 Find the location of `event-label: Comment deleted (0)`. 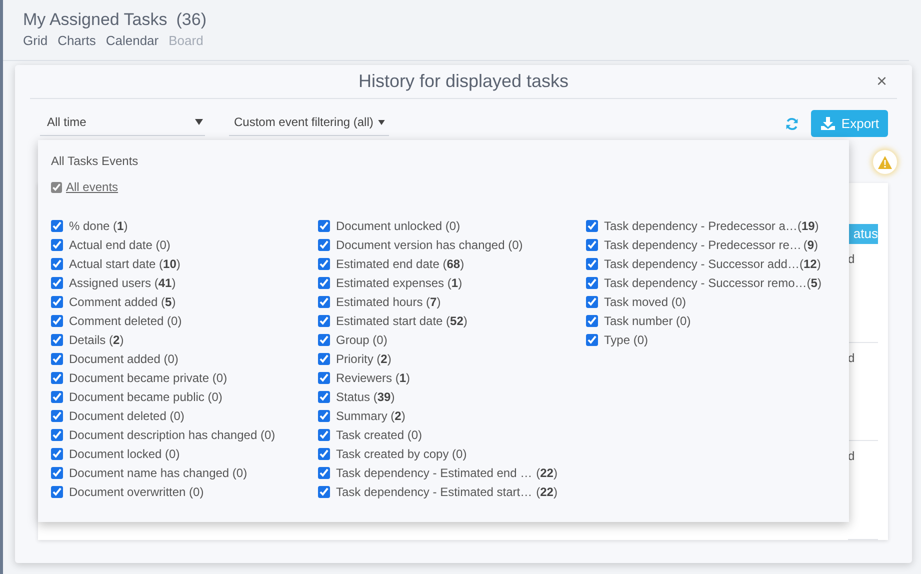

event-label: Comment deleted (0) is located at coordinates (125, 321).